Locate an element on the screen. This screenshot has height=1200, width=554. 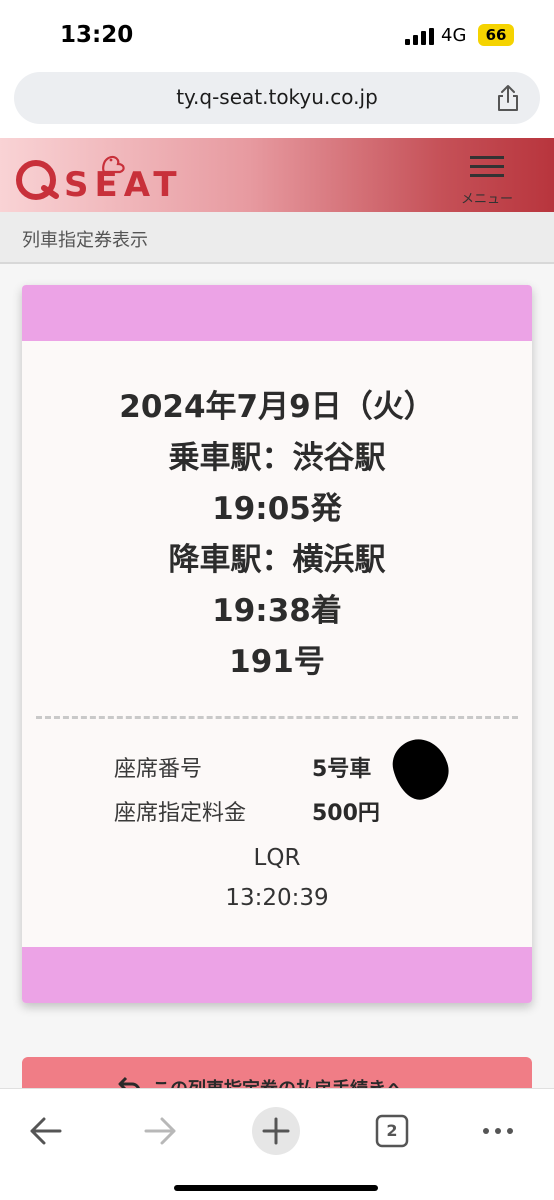
address-bar: ty.q-seat.tokyu.co.jp is located at coordinates (277, 98).